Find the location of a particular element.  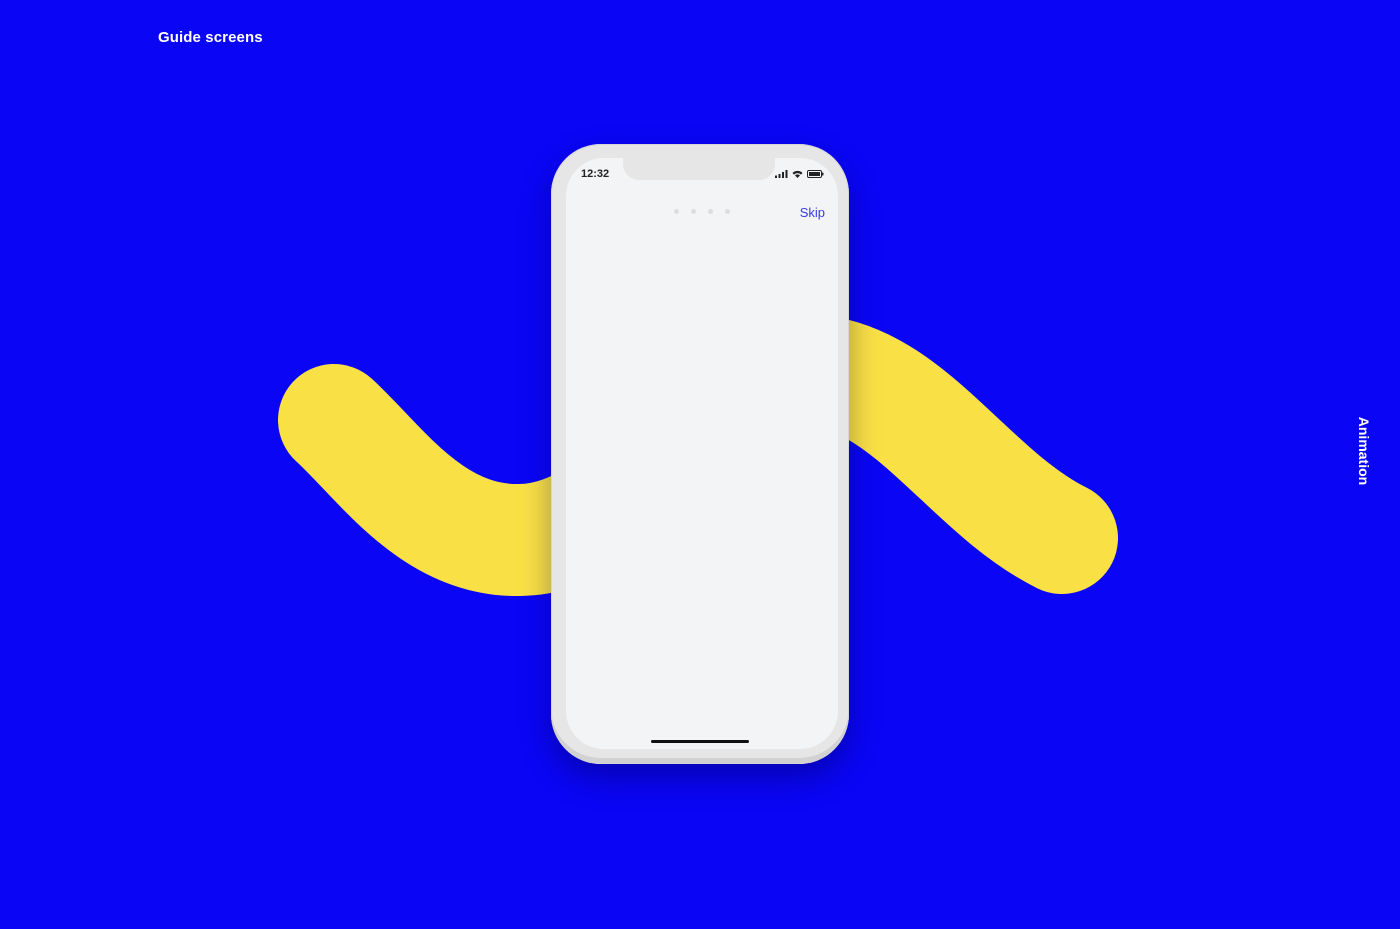

phone-mockup: 12:32 Skip is located at coordinates (700, 454).